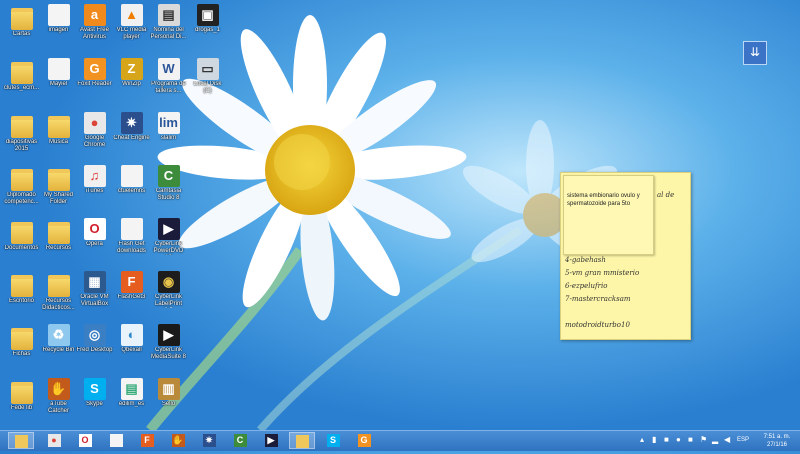 This screenshot has height=454, width=800. What do you see at coordinates (168, 136) in the screenshot?
I see `desktop-shortcut: lim slalim` at bounding box center [168, 136].